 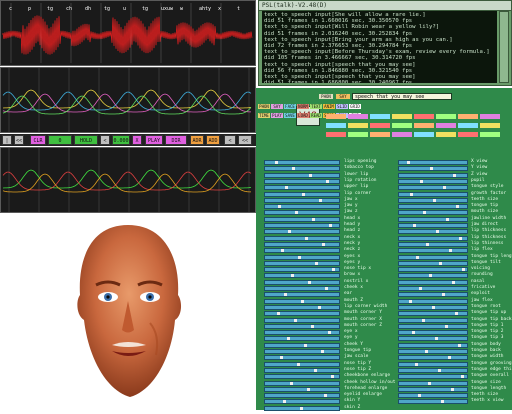 What do you see at coordinates (343, 96) in the screenshot?
I see `say-button: SAY` at bounding box center [343, 96].